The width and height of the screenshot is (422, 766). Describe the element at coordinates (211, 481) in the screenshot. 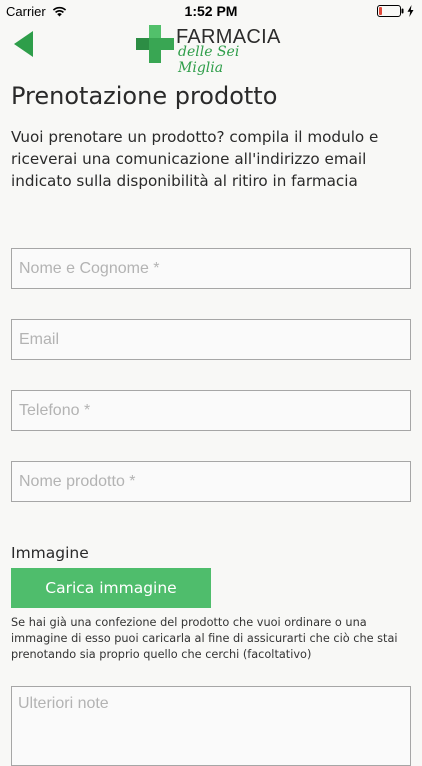

I see `product-name-field` at that location.